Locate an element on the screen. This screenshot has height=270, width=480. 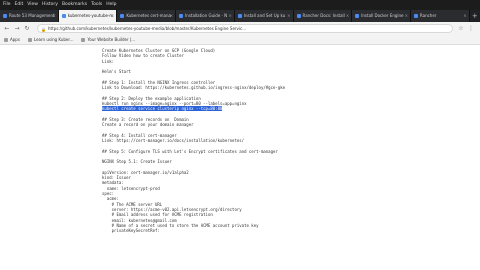
browser-tab: Rancher Docs: Install × is located at coordinates (323, 16).